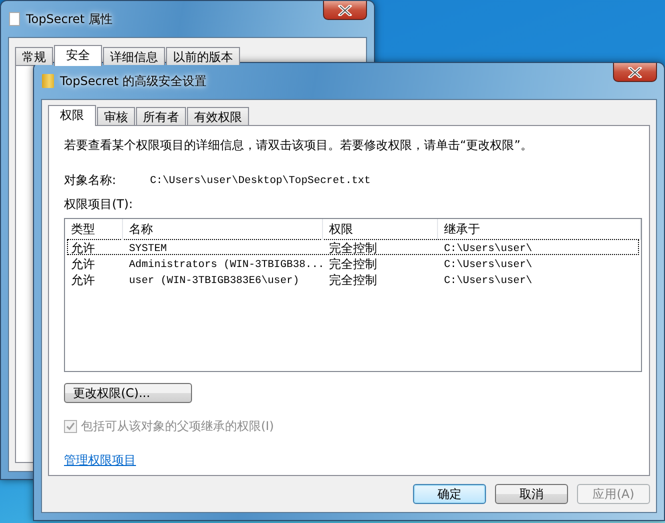  What do you see at coordinates (133, 81) in the screenshot?
I see `window-title: TopSecret 的高级安全设置` at bounding box center [133, 81].